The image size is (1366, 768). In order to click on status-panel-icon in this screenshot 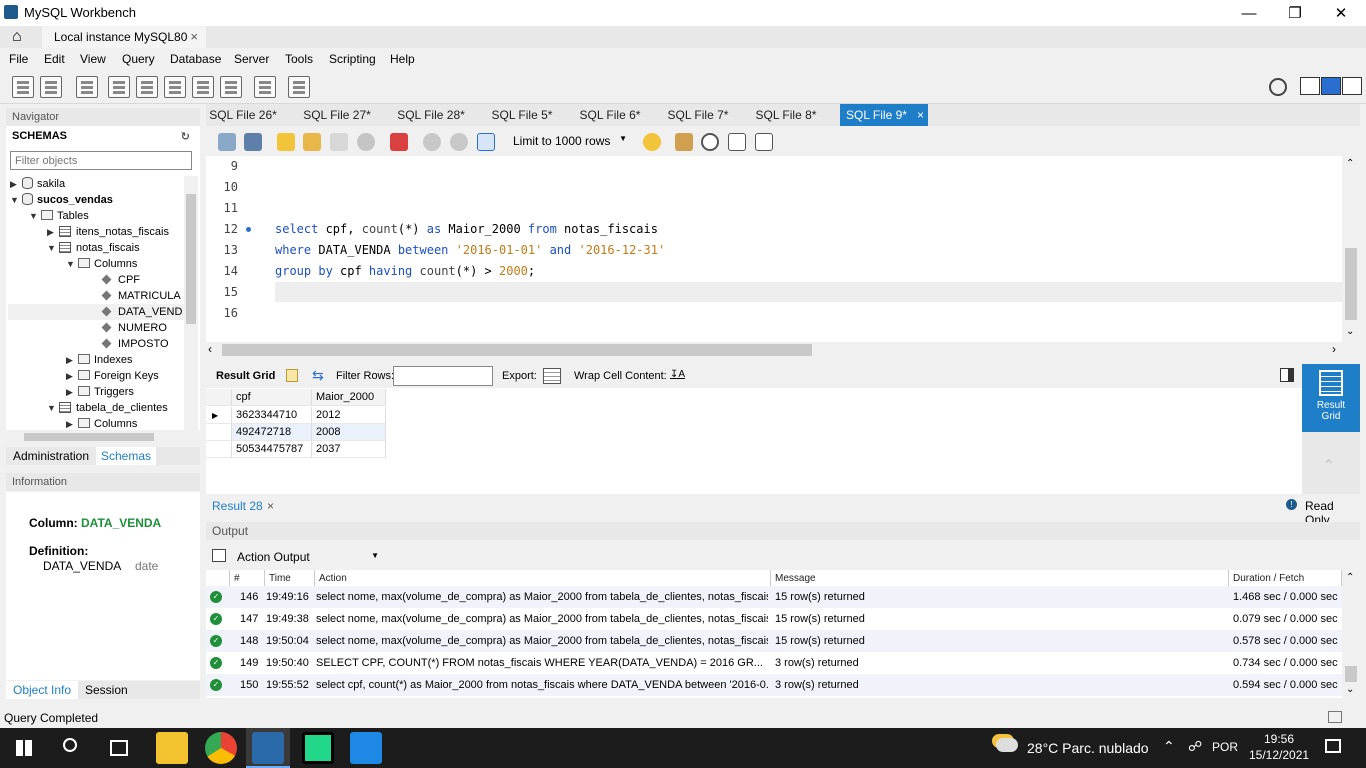, I will do `click(1335, 717)`.